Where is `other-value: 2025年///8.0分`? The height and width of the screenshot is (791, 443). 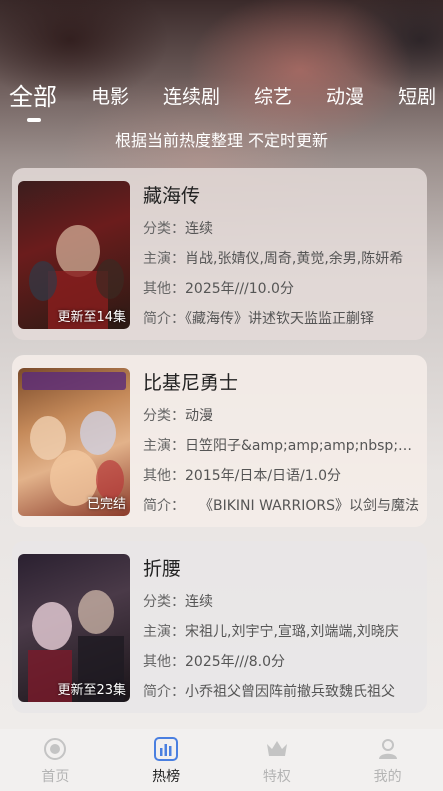 other-value: 2025年///8.0分 is located at coordinates (235, 662).